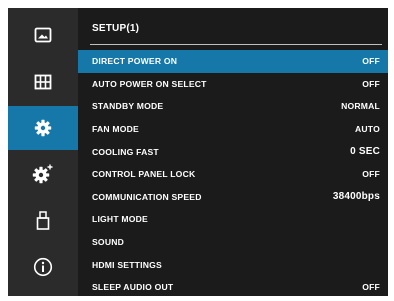  Describe the element at coordinates (144, 174) in the screenshot. I see `menu-item-label: CONTROL PANEL LOCK` at that location.